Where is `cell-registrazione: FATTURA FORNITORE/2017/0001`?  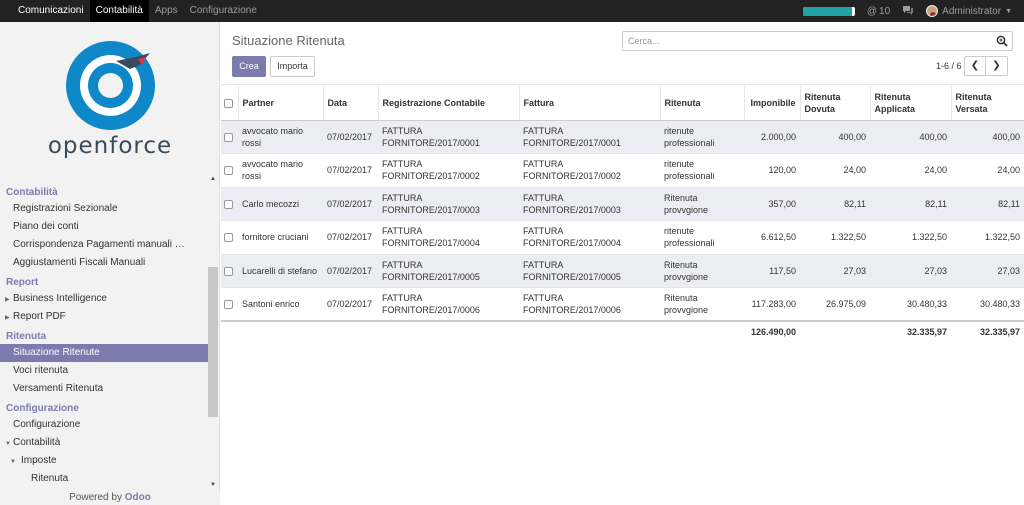
cell-registrazione: FATTURA FORNITORE/2017/0001 is located at coordinates (448, 136).